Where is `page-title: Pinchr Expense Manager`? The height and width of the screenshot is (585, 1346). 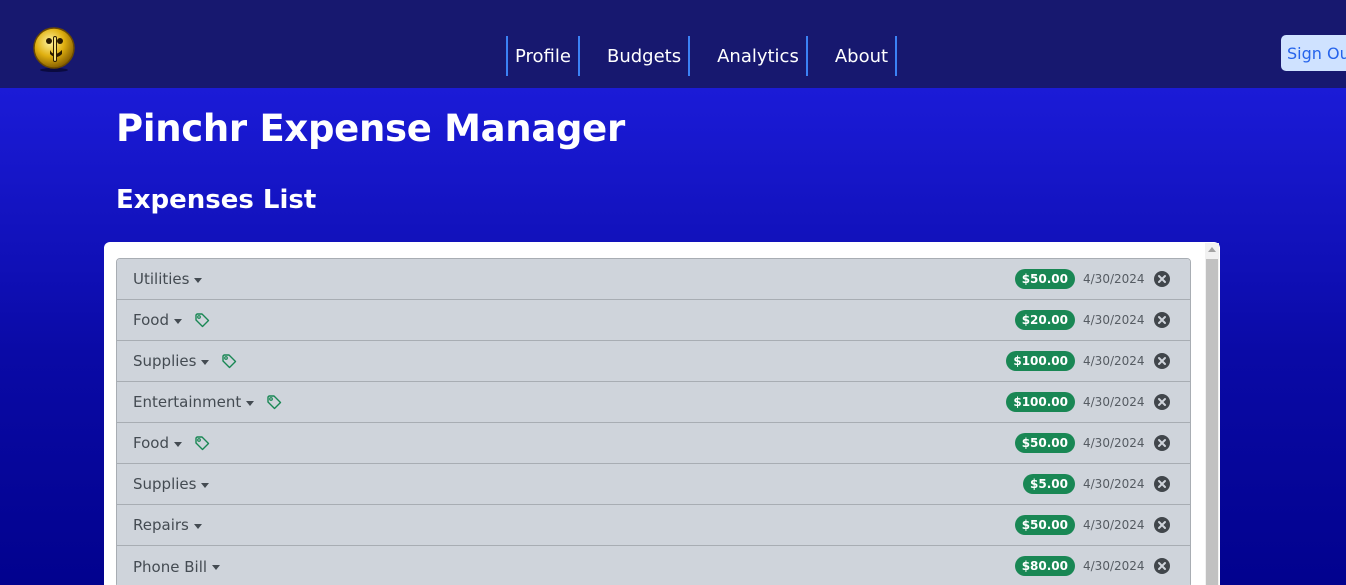 page-title: Pinchr Expense Manager is located at coordinates (370, 128).